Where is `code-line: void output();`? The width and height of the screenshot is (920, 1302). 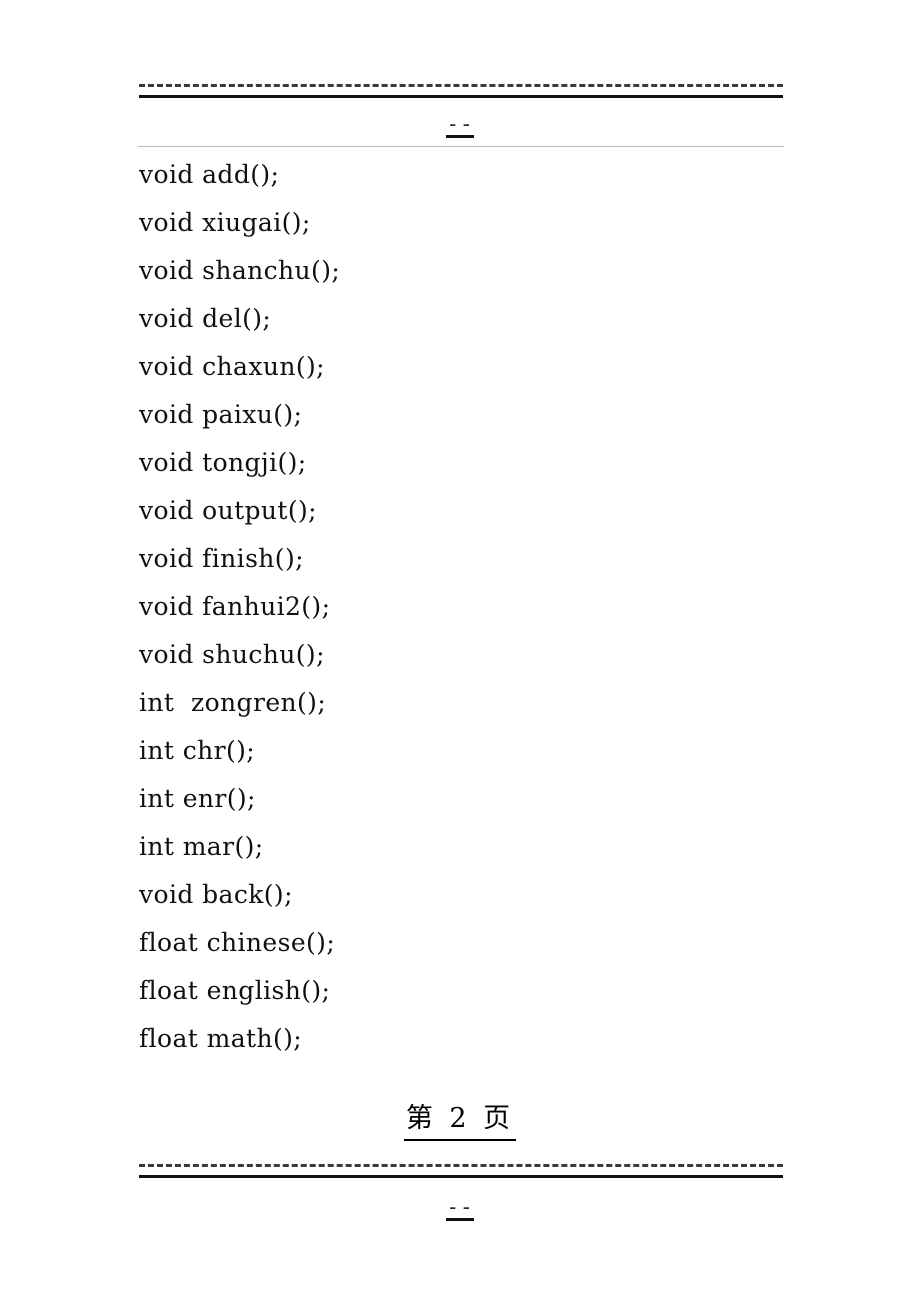
code-line: void output(); is located at coordinates (228, 510).